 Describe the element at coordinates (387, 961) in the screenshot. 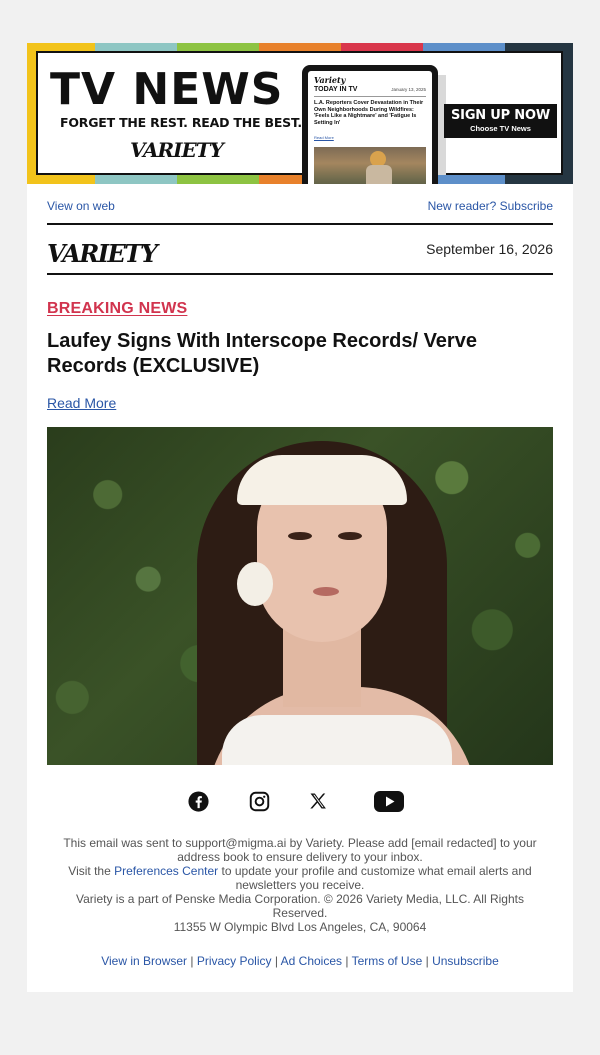

I see `terms-of-use-link: Terms of Use` at that location.